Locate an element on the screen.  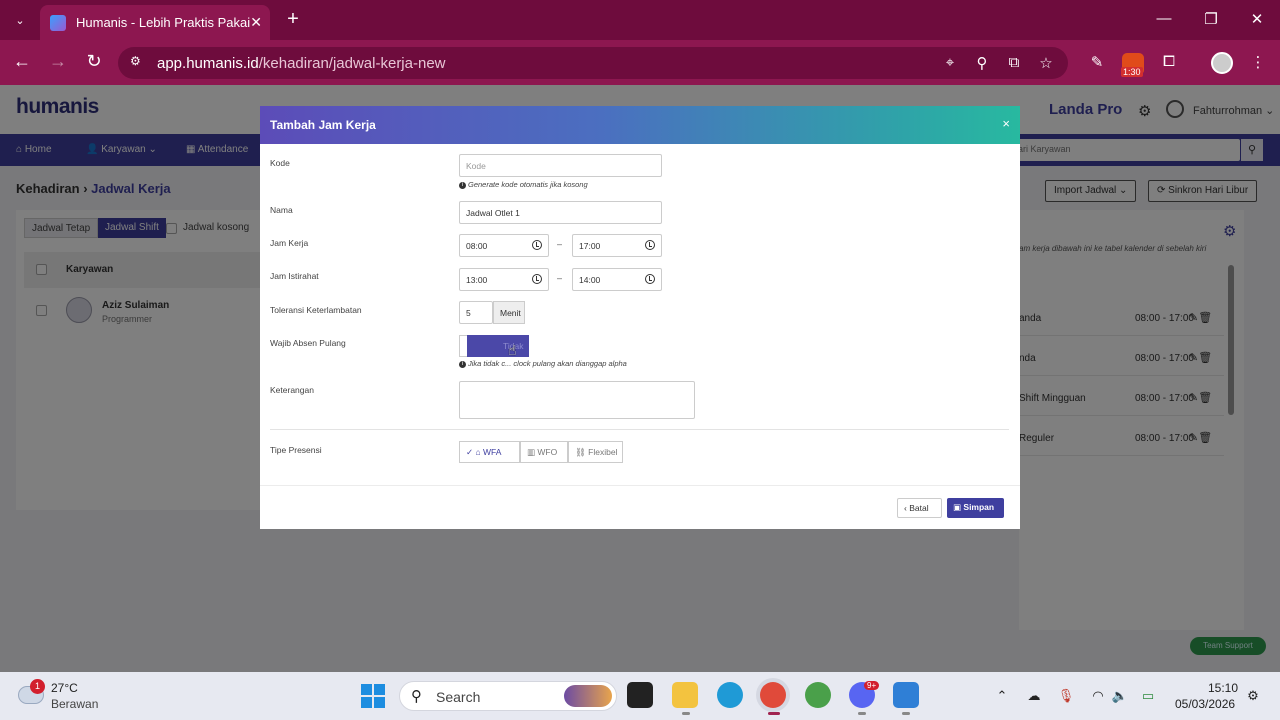
taskbar-search-label: Search is located at coordinates (458, 697).